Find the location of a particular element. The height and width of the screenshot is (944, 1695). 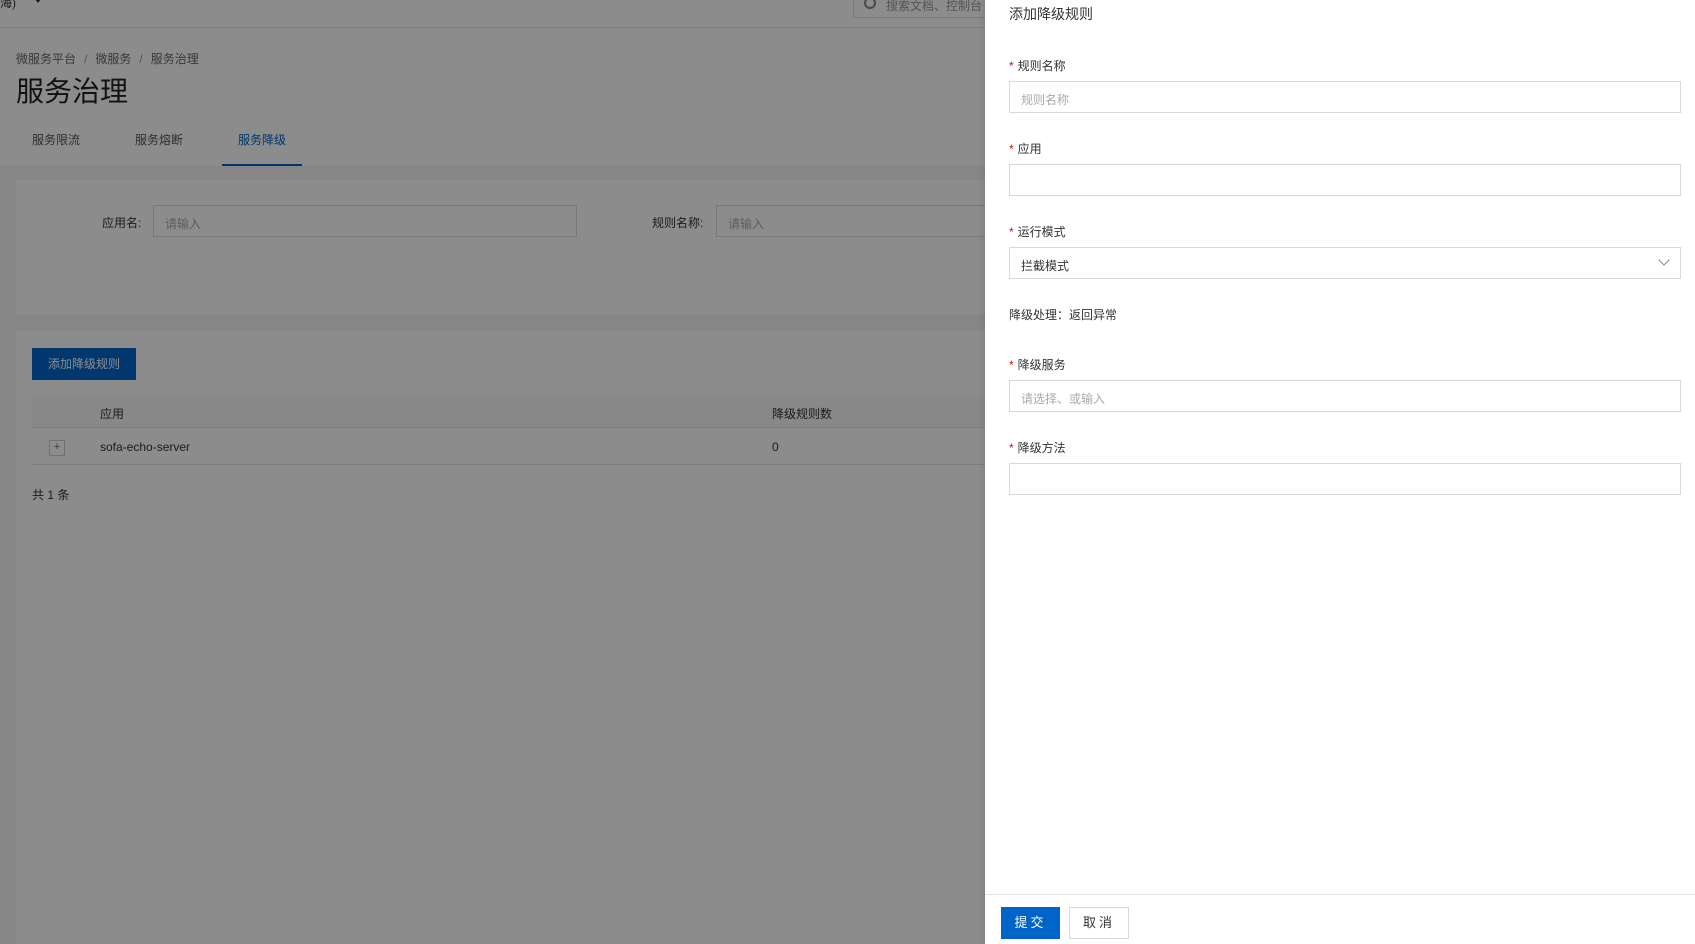

degrade-handling-text: 降级处理：返回异常 is located at coordinates (1063, 315).